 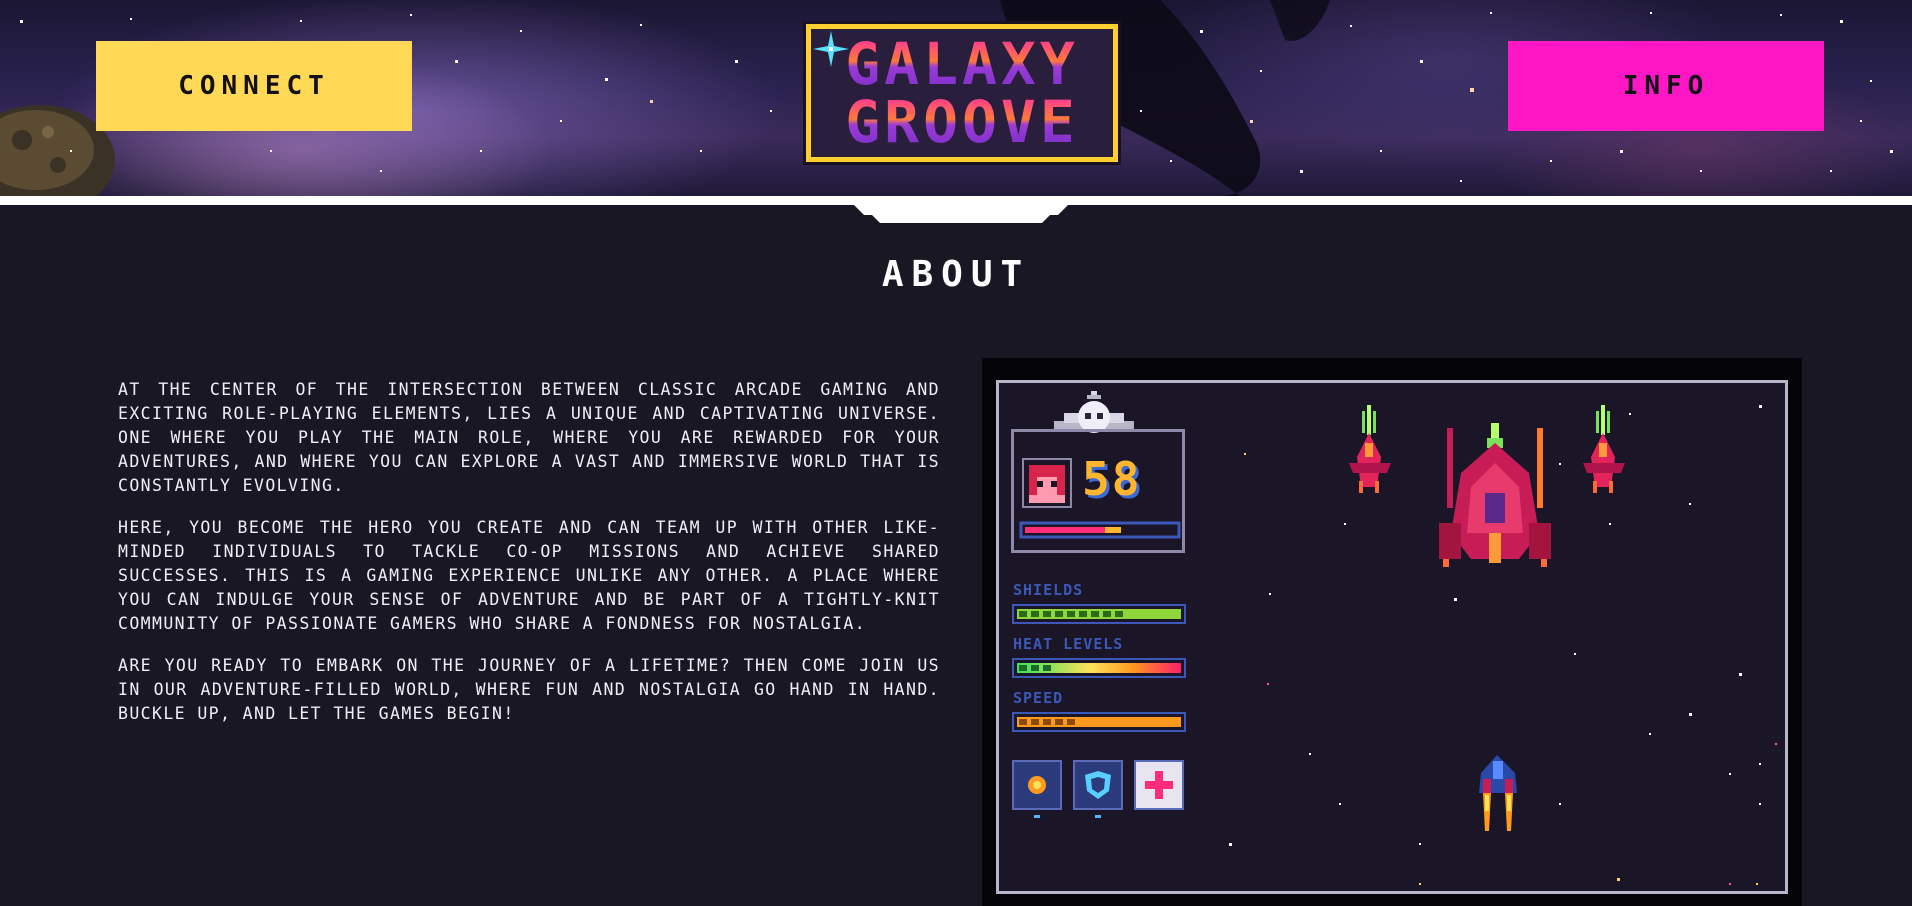 What do you see at coordinates (1099, 668) in the screenshot?
I see `heat-levels-bar` at bounding box center [1099, 668].